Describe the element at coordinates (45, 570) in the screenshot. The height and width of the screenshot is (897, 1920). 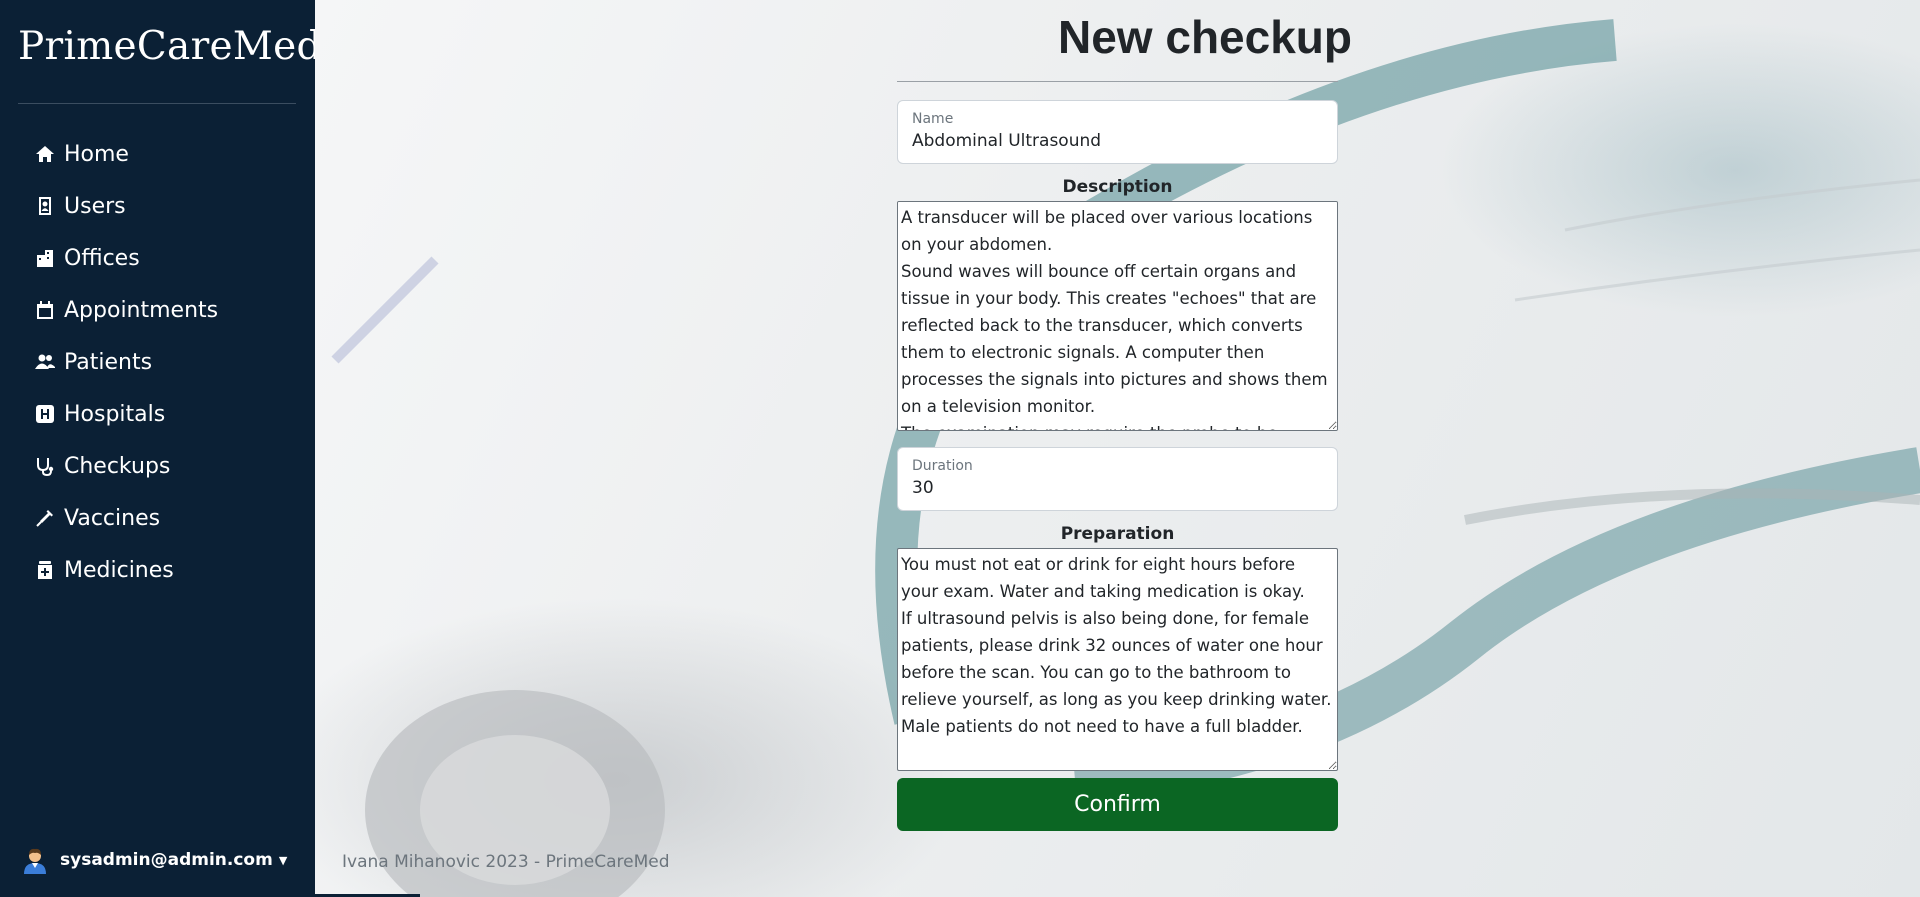
I see `capsule-icon` at that location.